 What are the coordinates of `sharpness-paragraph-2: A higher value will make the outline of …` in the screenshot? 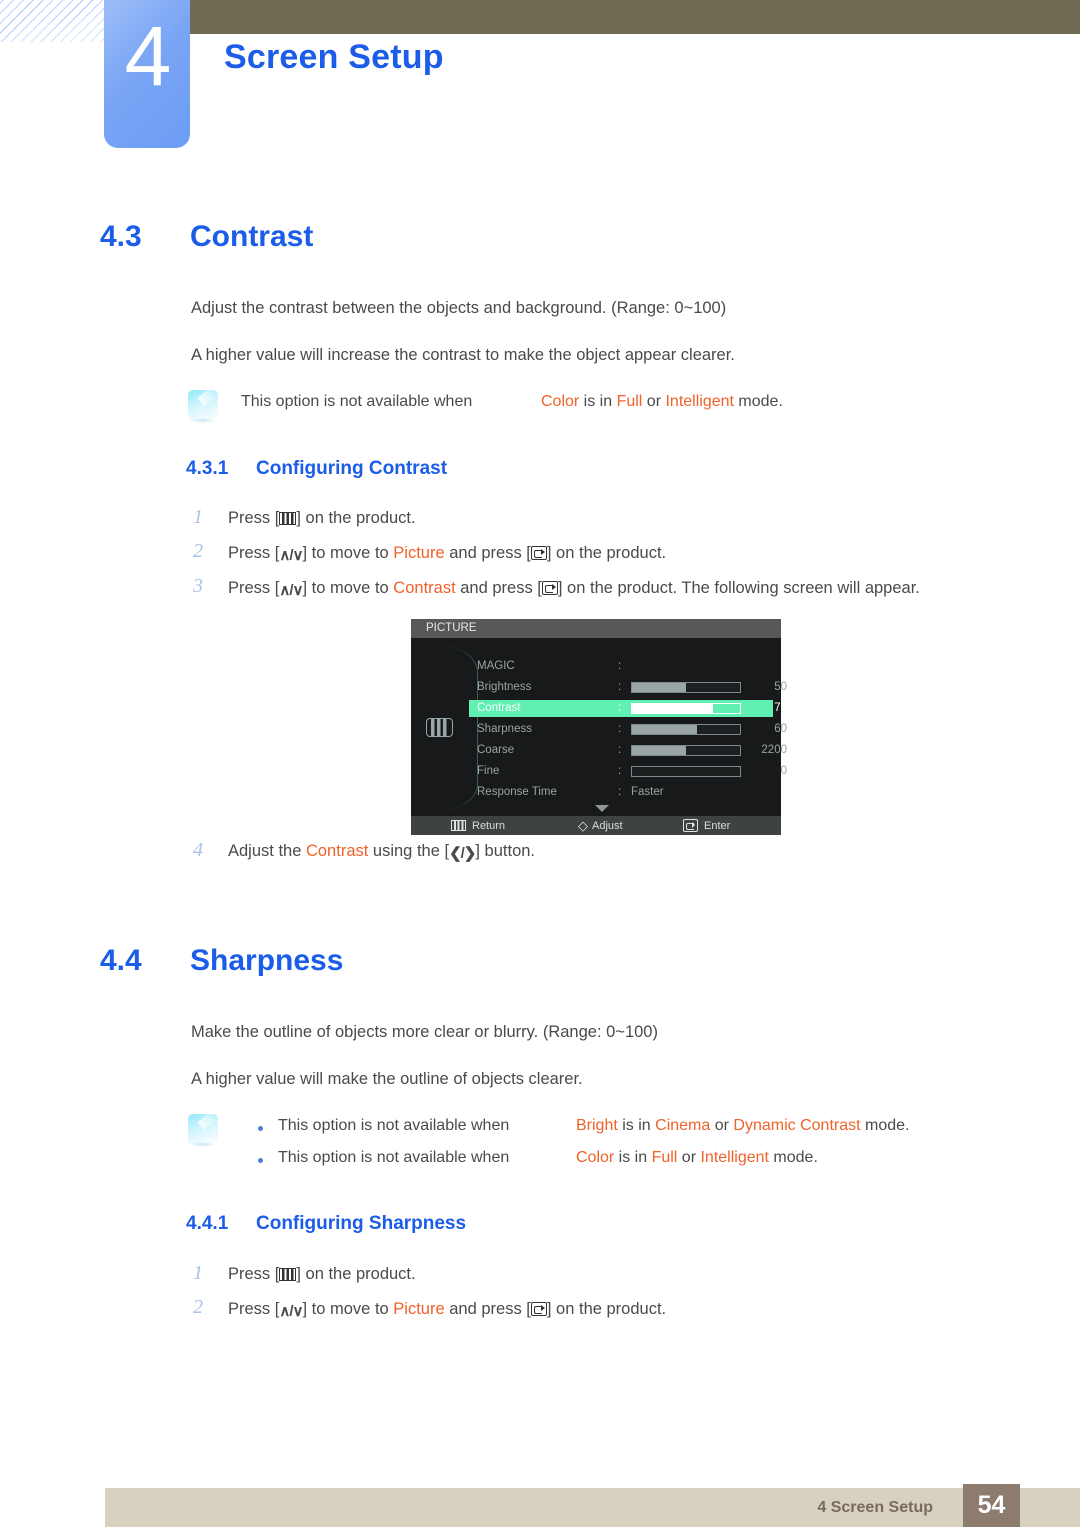 It's located at (387, 1079).